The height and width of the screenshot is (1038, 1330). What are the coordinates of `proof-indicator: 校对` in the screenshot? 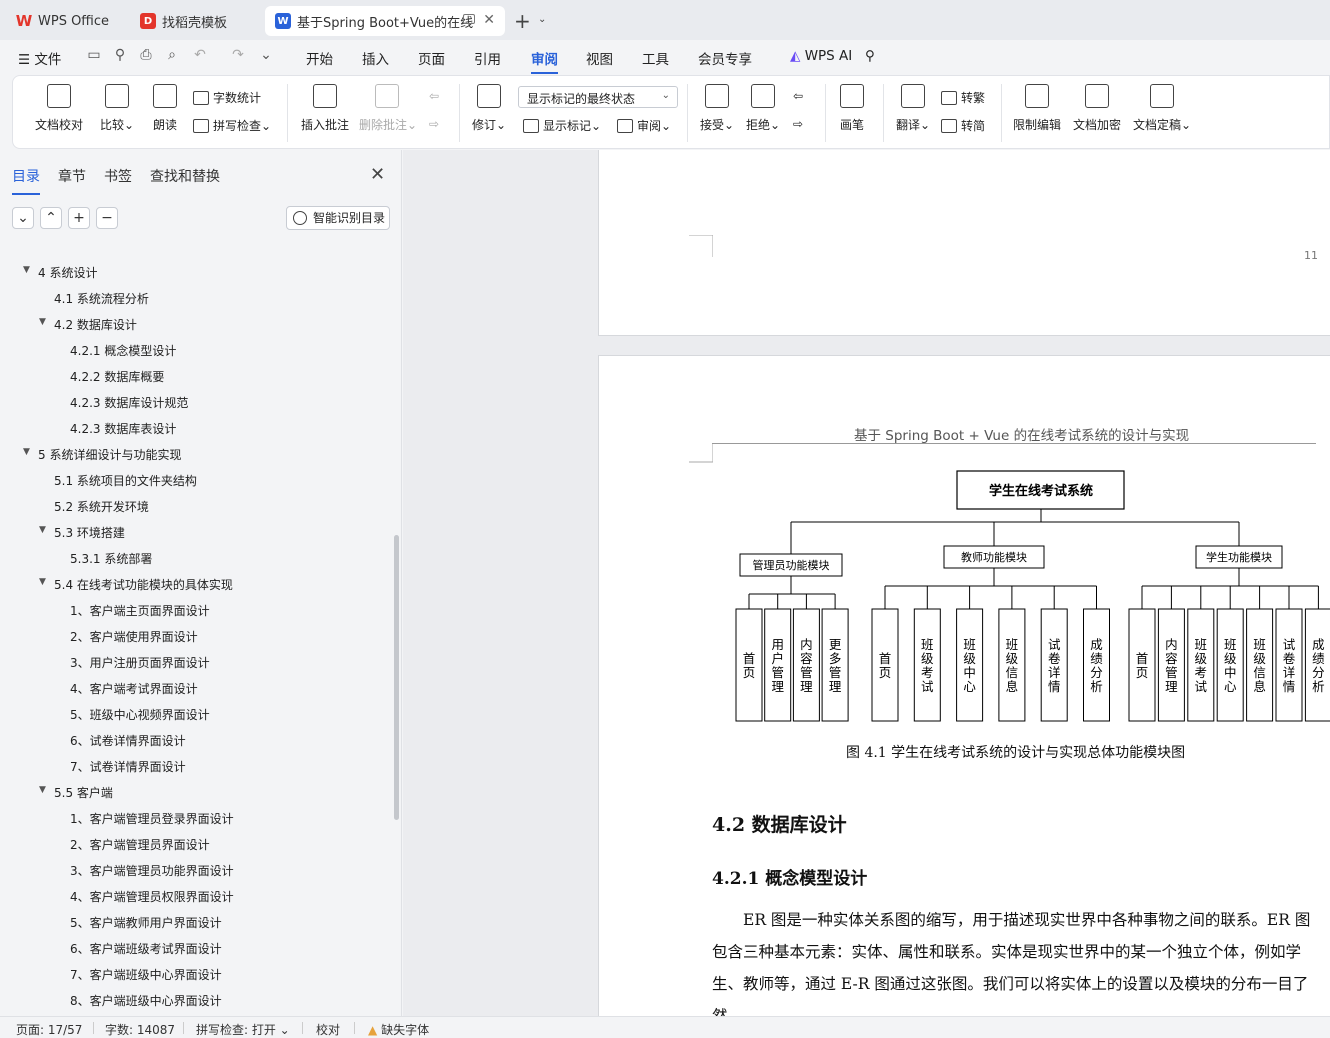 It's located at (328, 1029).